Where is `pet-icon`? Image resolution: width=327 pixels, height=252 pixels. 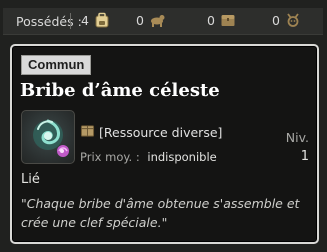
pet-icon is located at coordinates (293, 20).